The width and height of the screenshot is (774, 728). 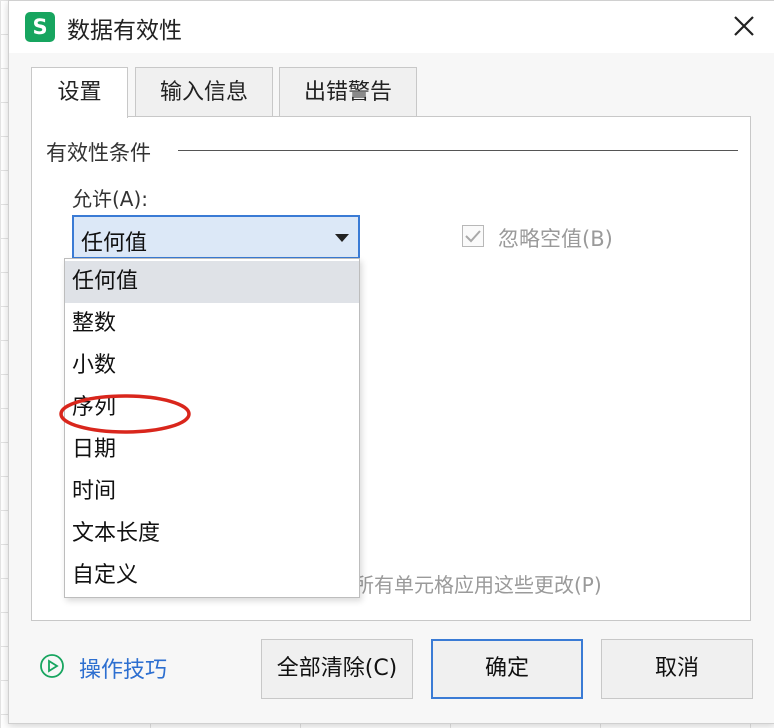 What do you see at coordinates (114, 243) in the screenshot?
I see `allow-select-value: 任何值` at bounding box center [114, 243].